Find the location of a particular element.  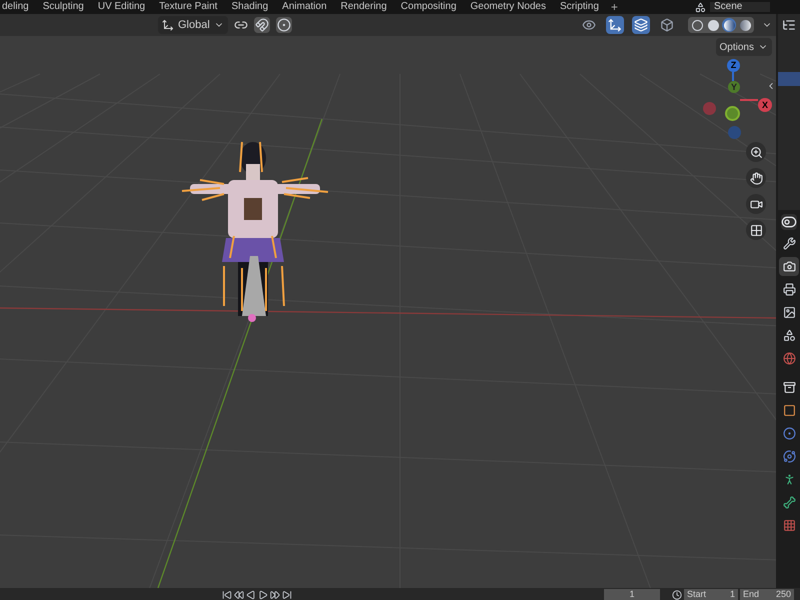

workspace-tab: Compositing is located at coordinates (428, 7).